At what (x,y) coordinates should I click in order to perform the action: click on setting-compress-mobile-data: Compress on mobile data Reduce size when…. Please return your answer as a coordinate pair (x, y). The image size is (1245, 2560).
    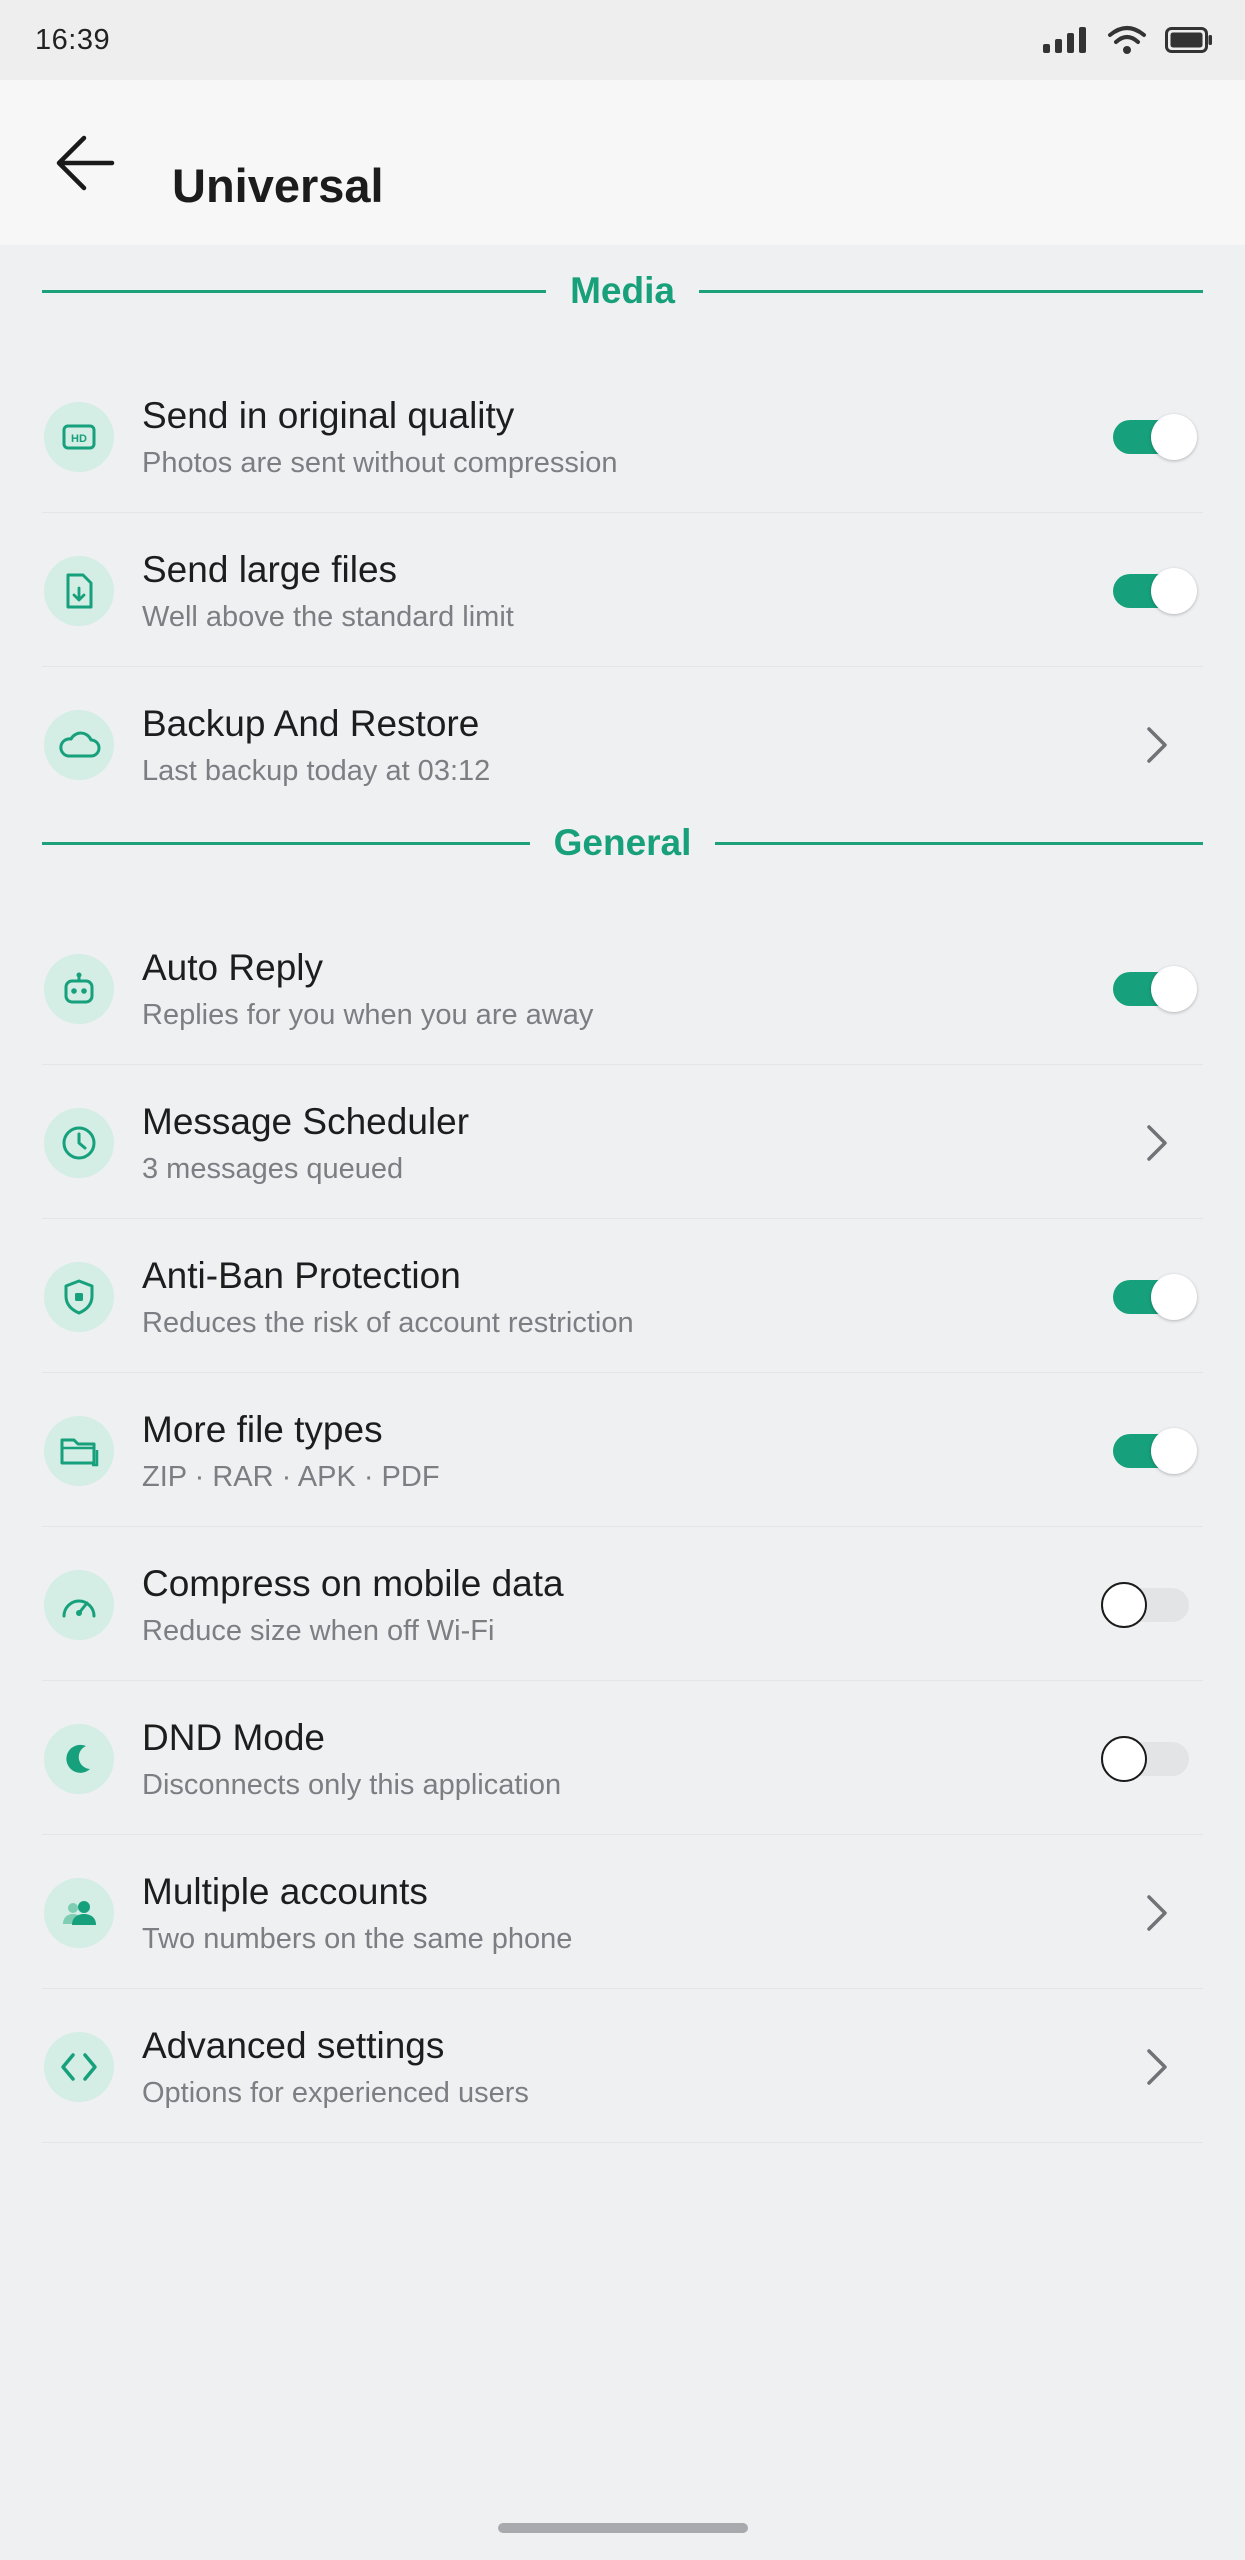
    Looking at the image, I should click on (622, 1604).